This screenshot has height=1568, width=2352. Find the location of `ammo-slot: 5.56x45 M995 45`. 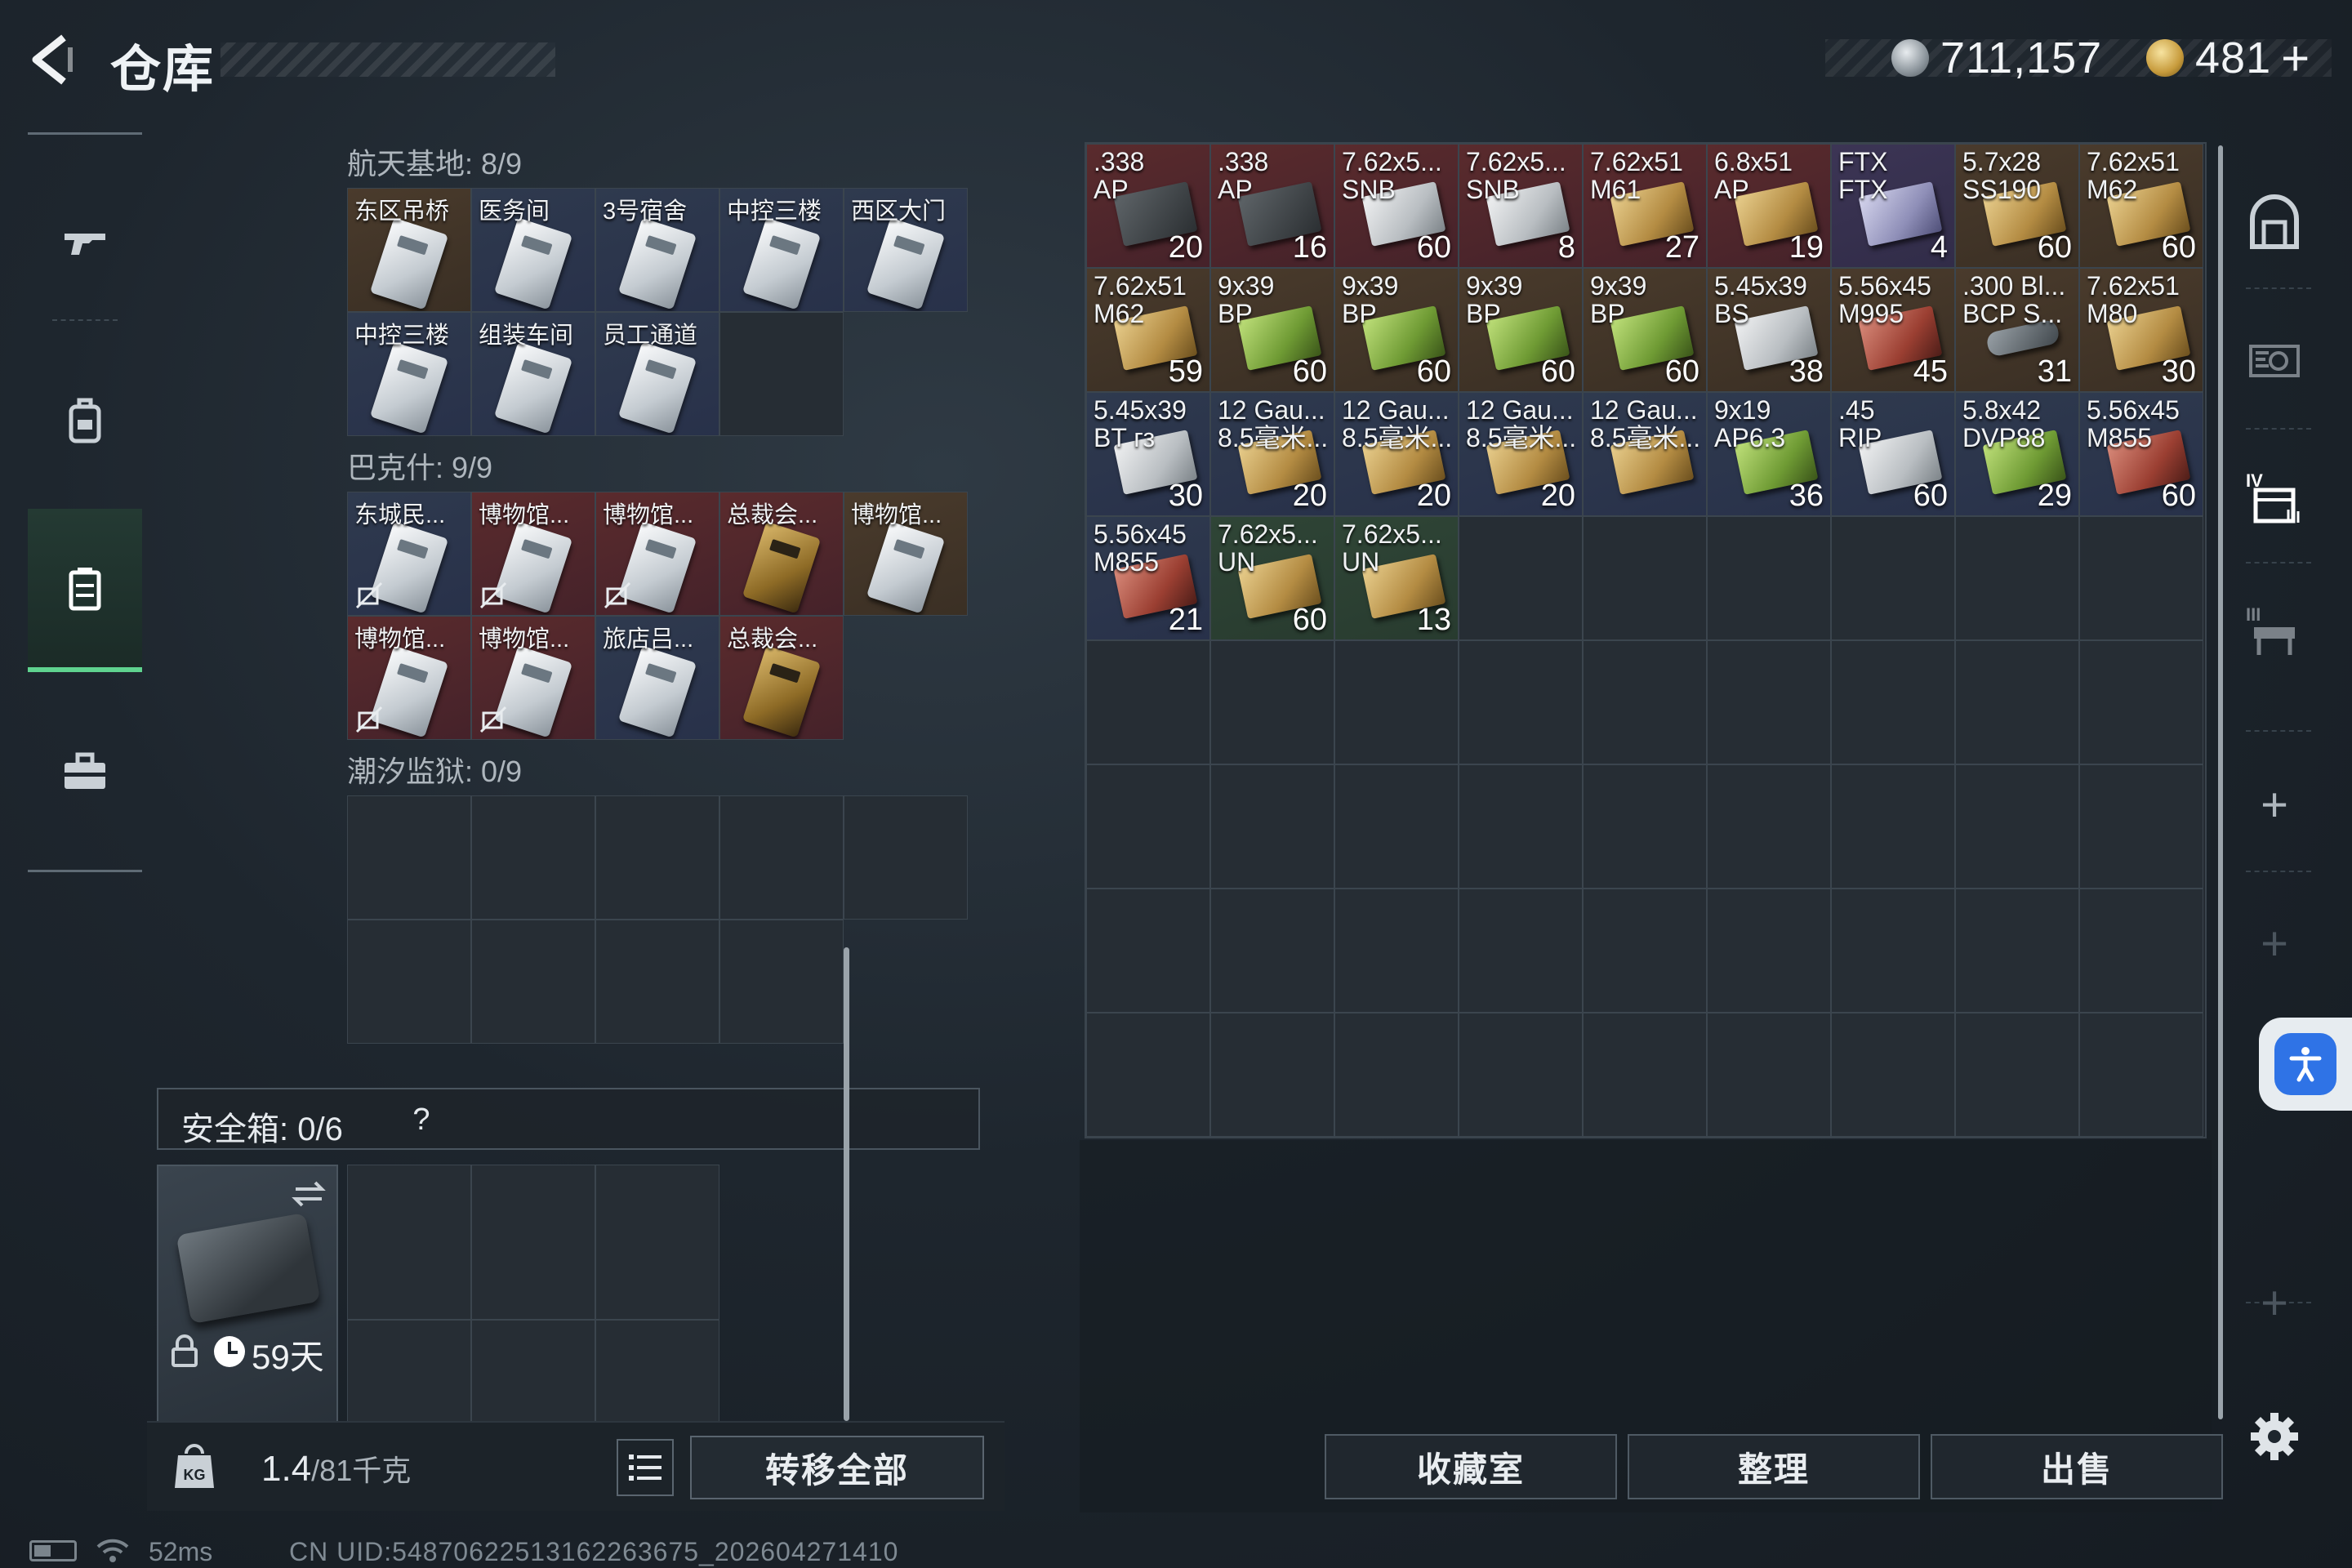

ammo-slot: 5.56x45 M995 45 is located at coordinates (1893, 330).